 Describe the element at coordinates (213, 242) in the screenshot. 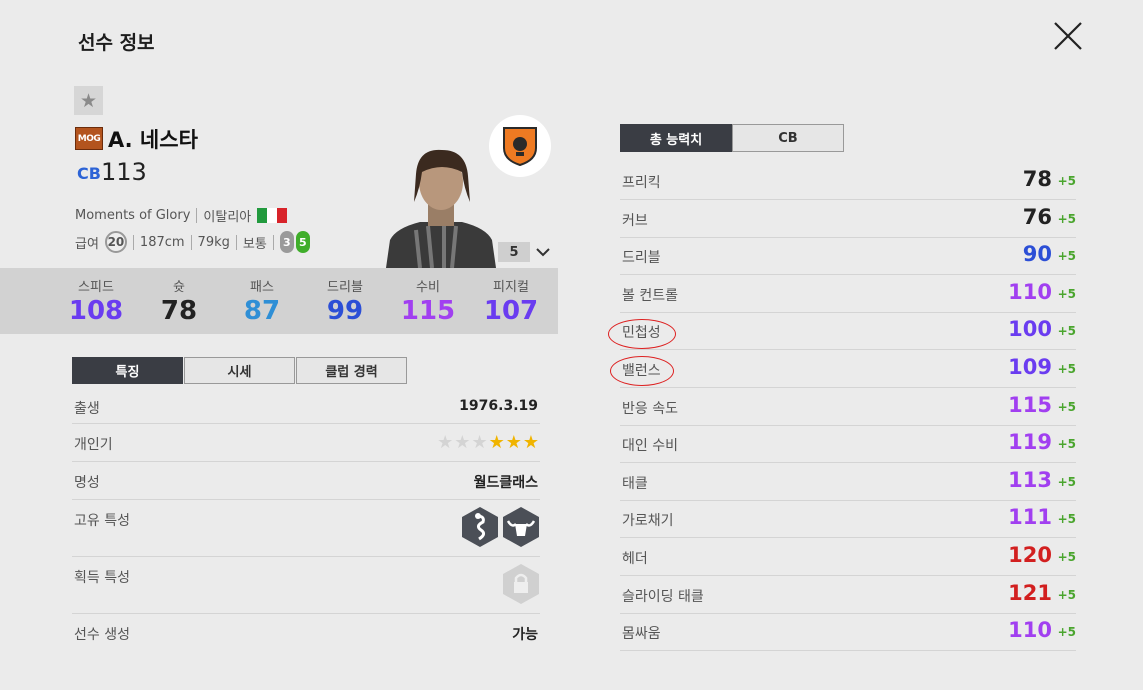

I see `weight: 79kg` at that location.